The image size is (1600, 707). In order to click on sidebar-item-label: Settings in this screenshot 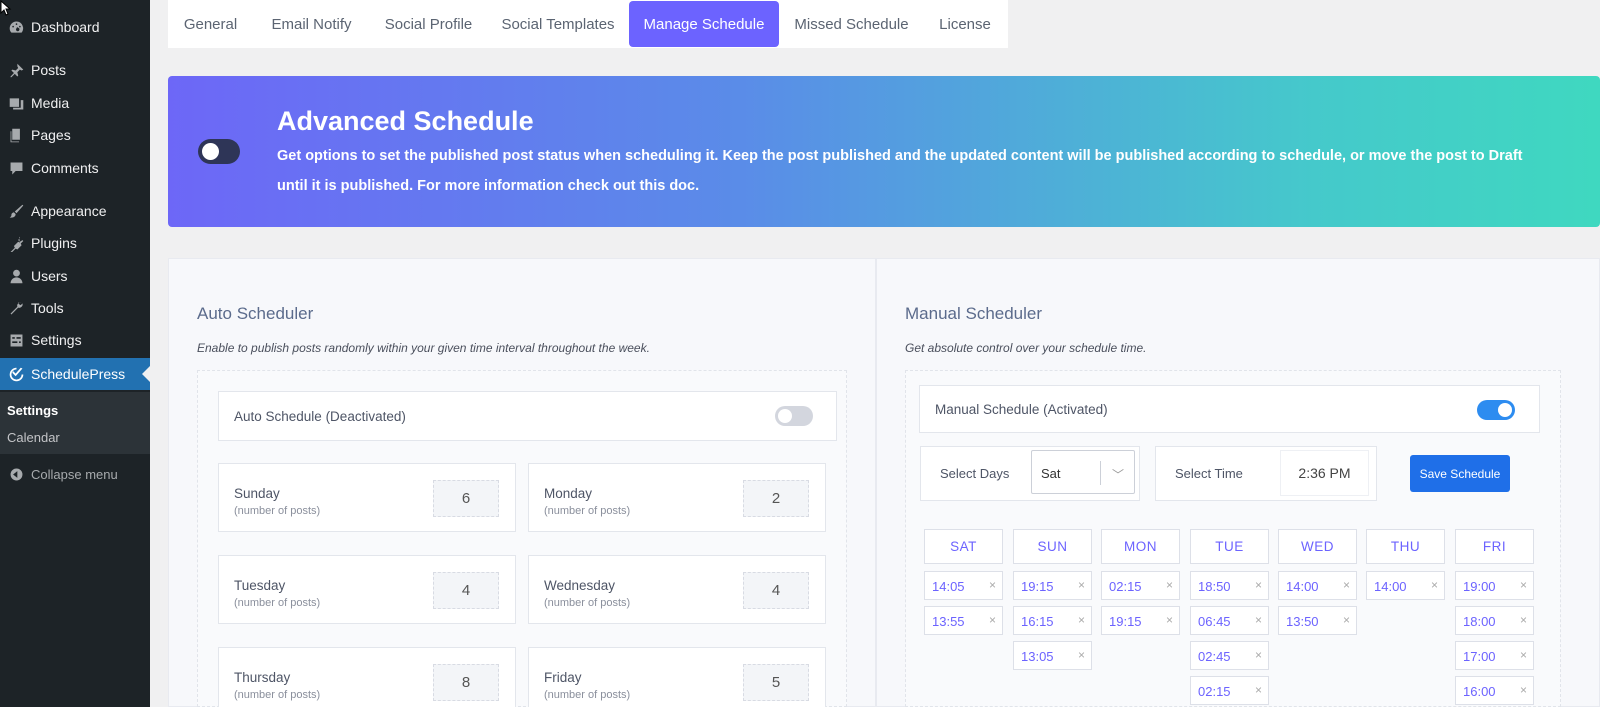, I will do `click(56, 340)`.